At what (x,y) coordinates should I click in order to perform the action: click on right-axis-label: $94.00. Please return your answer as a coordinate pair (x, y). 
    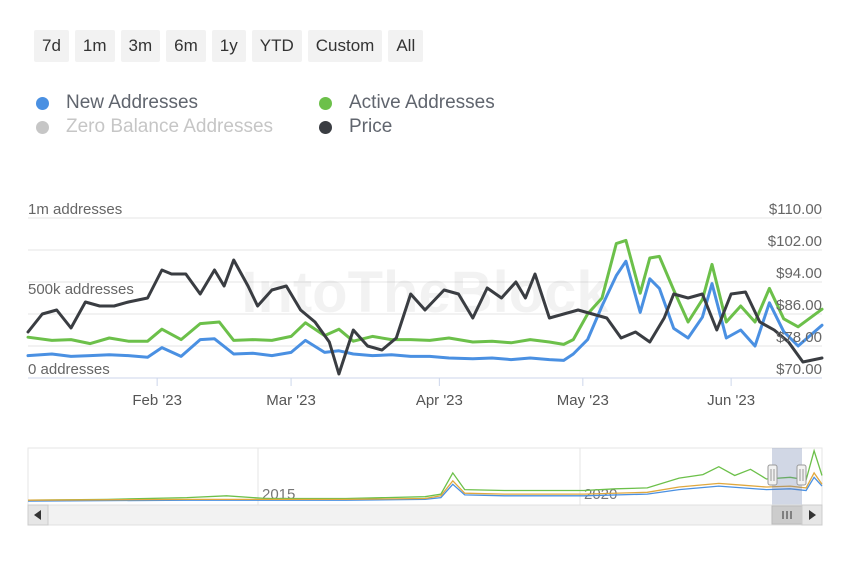
    Looking at the image, I should click on (799, 273).